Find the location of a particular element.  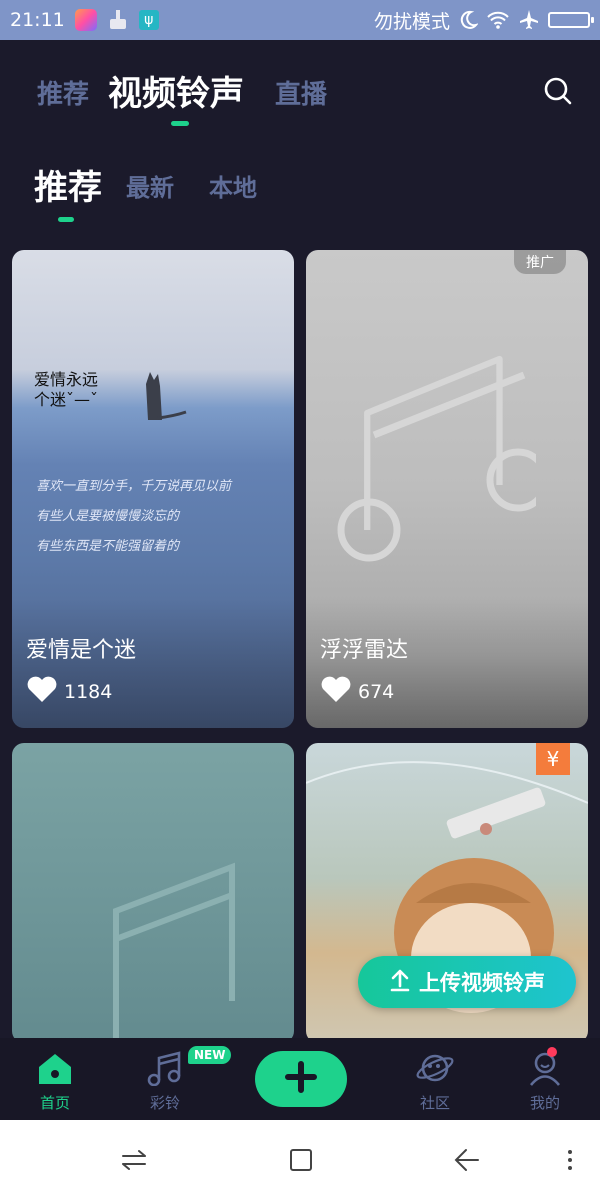

video-card is located at coordinates (153, 893).